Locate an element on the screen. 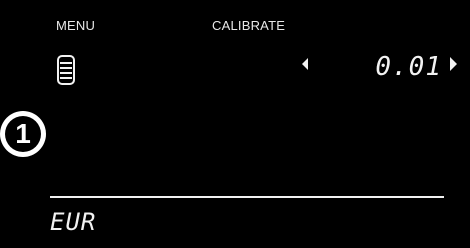  menu-label: MENU is located at coordinates (75, 25).